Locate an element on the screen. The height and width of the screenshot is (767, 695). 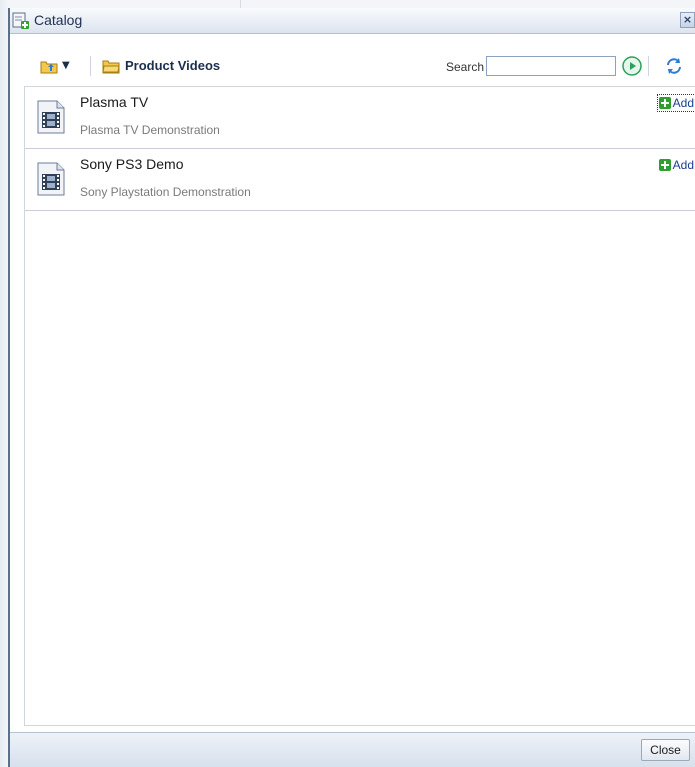
folder-icon is located at coordinates (111, 67).